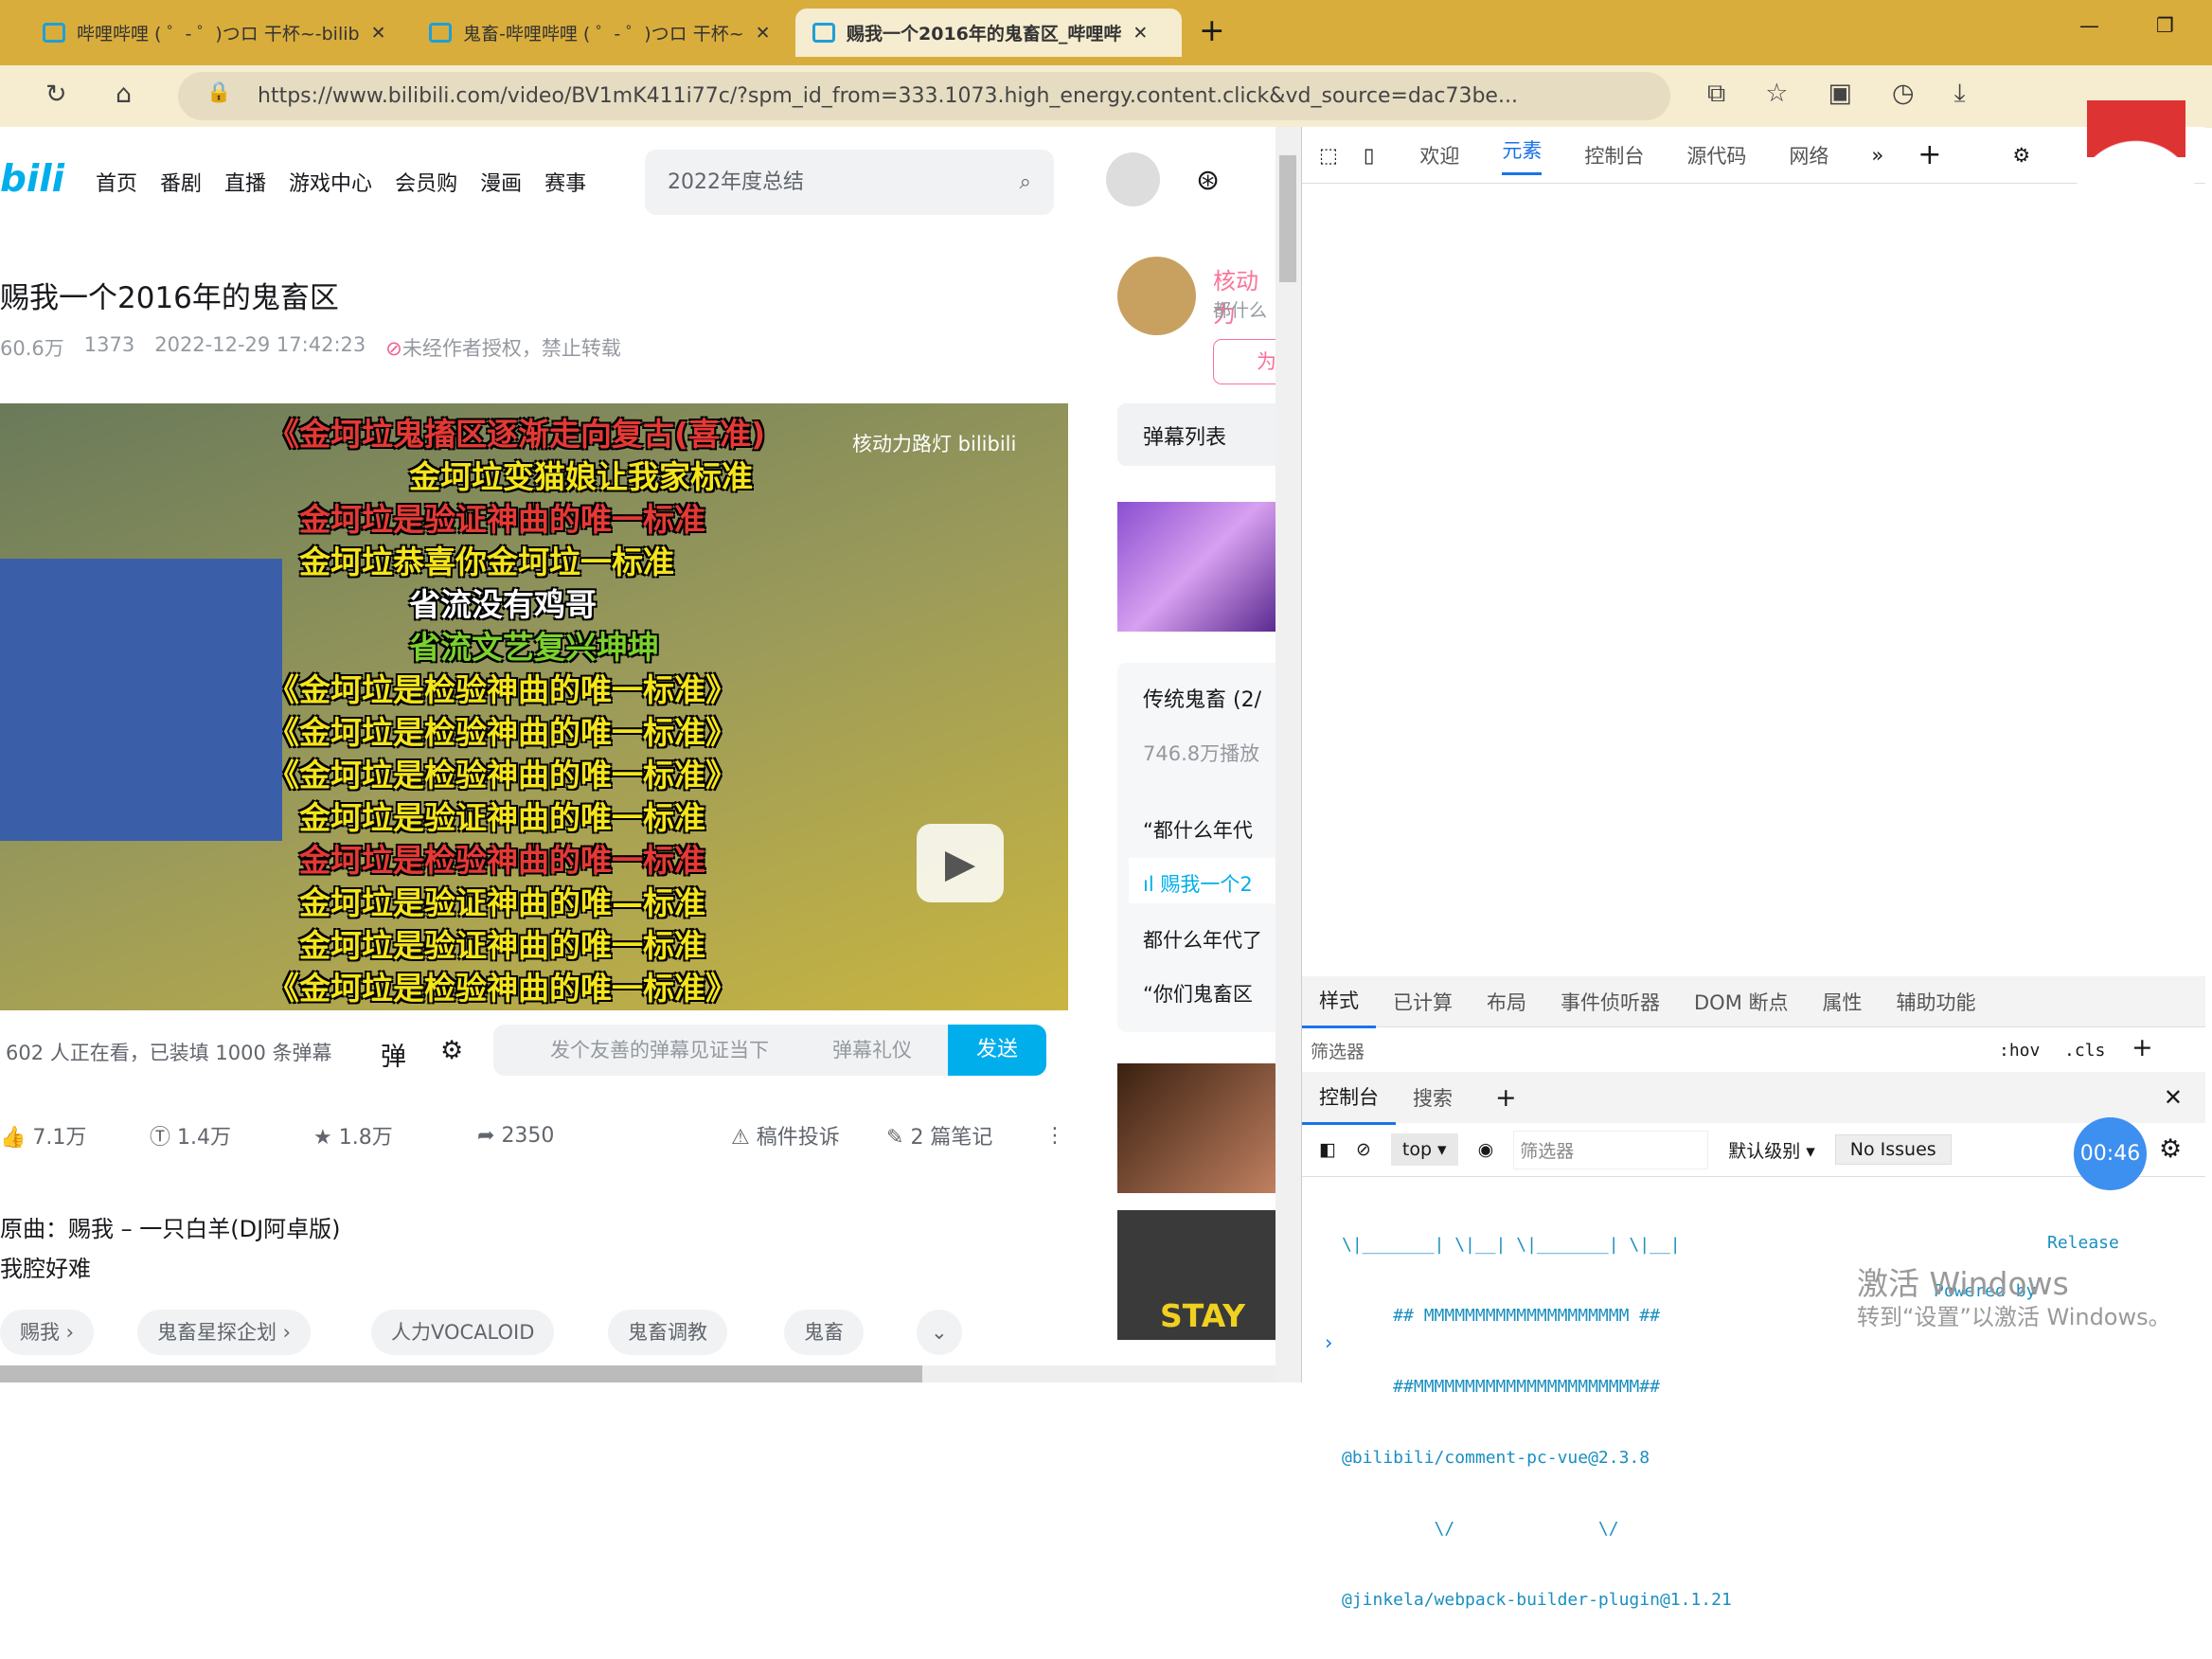 The image size is (2212, 1659). Describe the element at coordinates (1156, 296) in the screenshot. I see `uploader-avatar` at that location.